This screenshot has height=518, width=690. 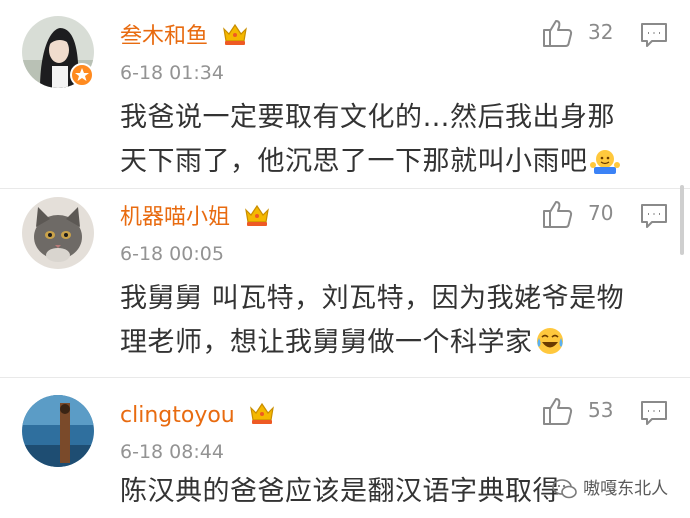 I want to click on comment-text-content: 我爸说一定要取有文化的…然后我出身那天下雨了，他沉思了一下那就叫小雨吧, so click(x=367, y=139).